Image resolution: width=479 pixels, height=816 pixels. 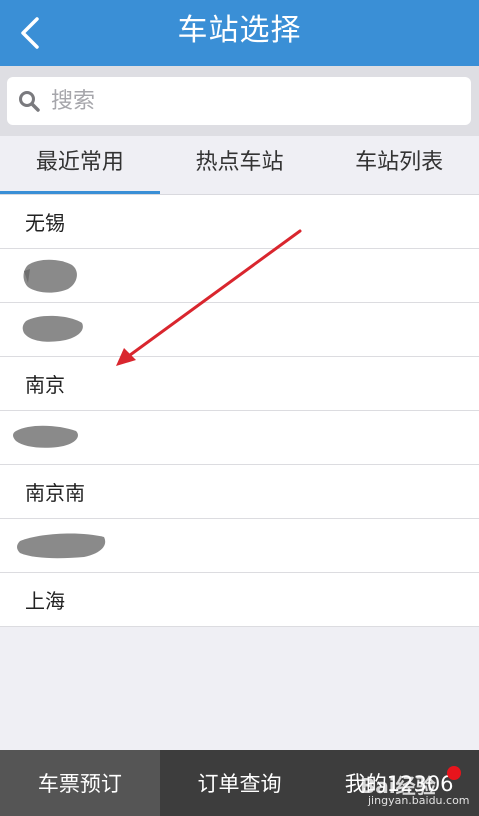 I want to click on tab-hot-stations: 热点车站, so click(x=240, y=165).